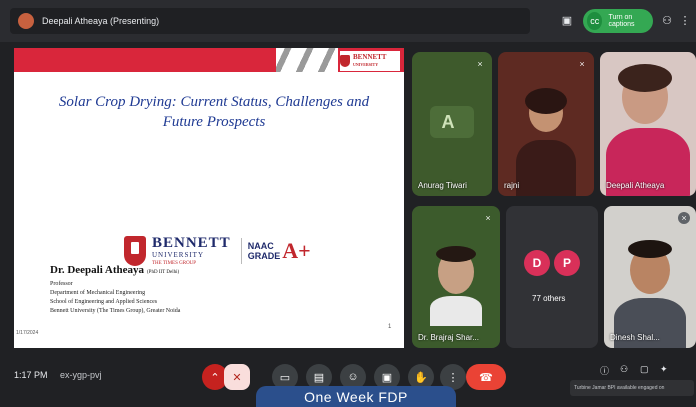 This screenshot has height=407, width=696. I want to click on captions-icon: cc, so click(595, 21).